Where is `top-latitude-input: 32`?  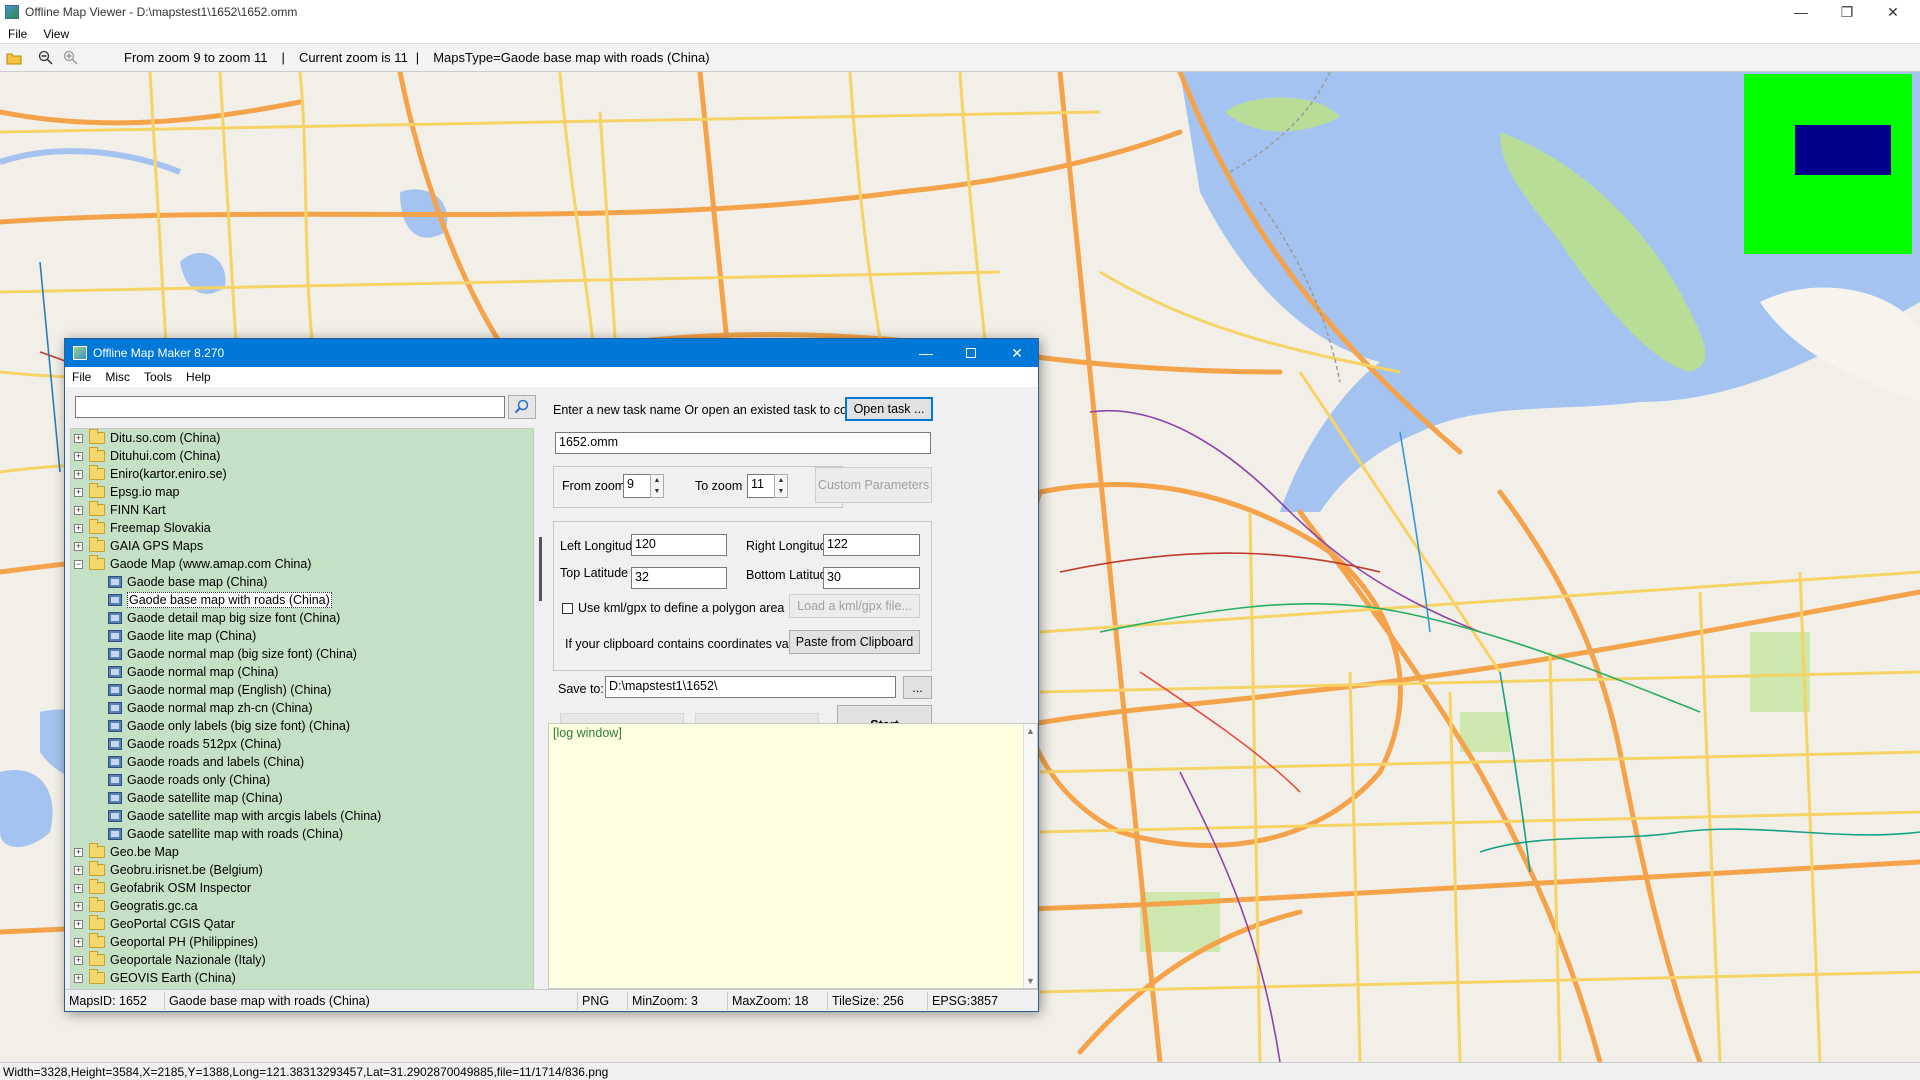 top-latitude-input: 32 is located at coordinates (679, 578).